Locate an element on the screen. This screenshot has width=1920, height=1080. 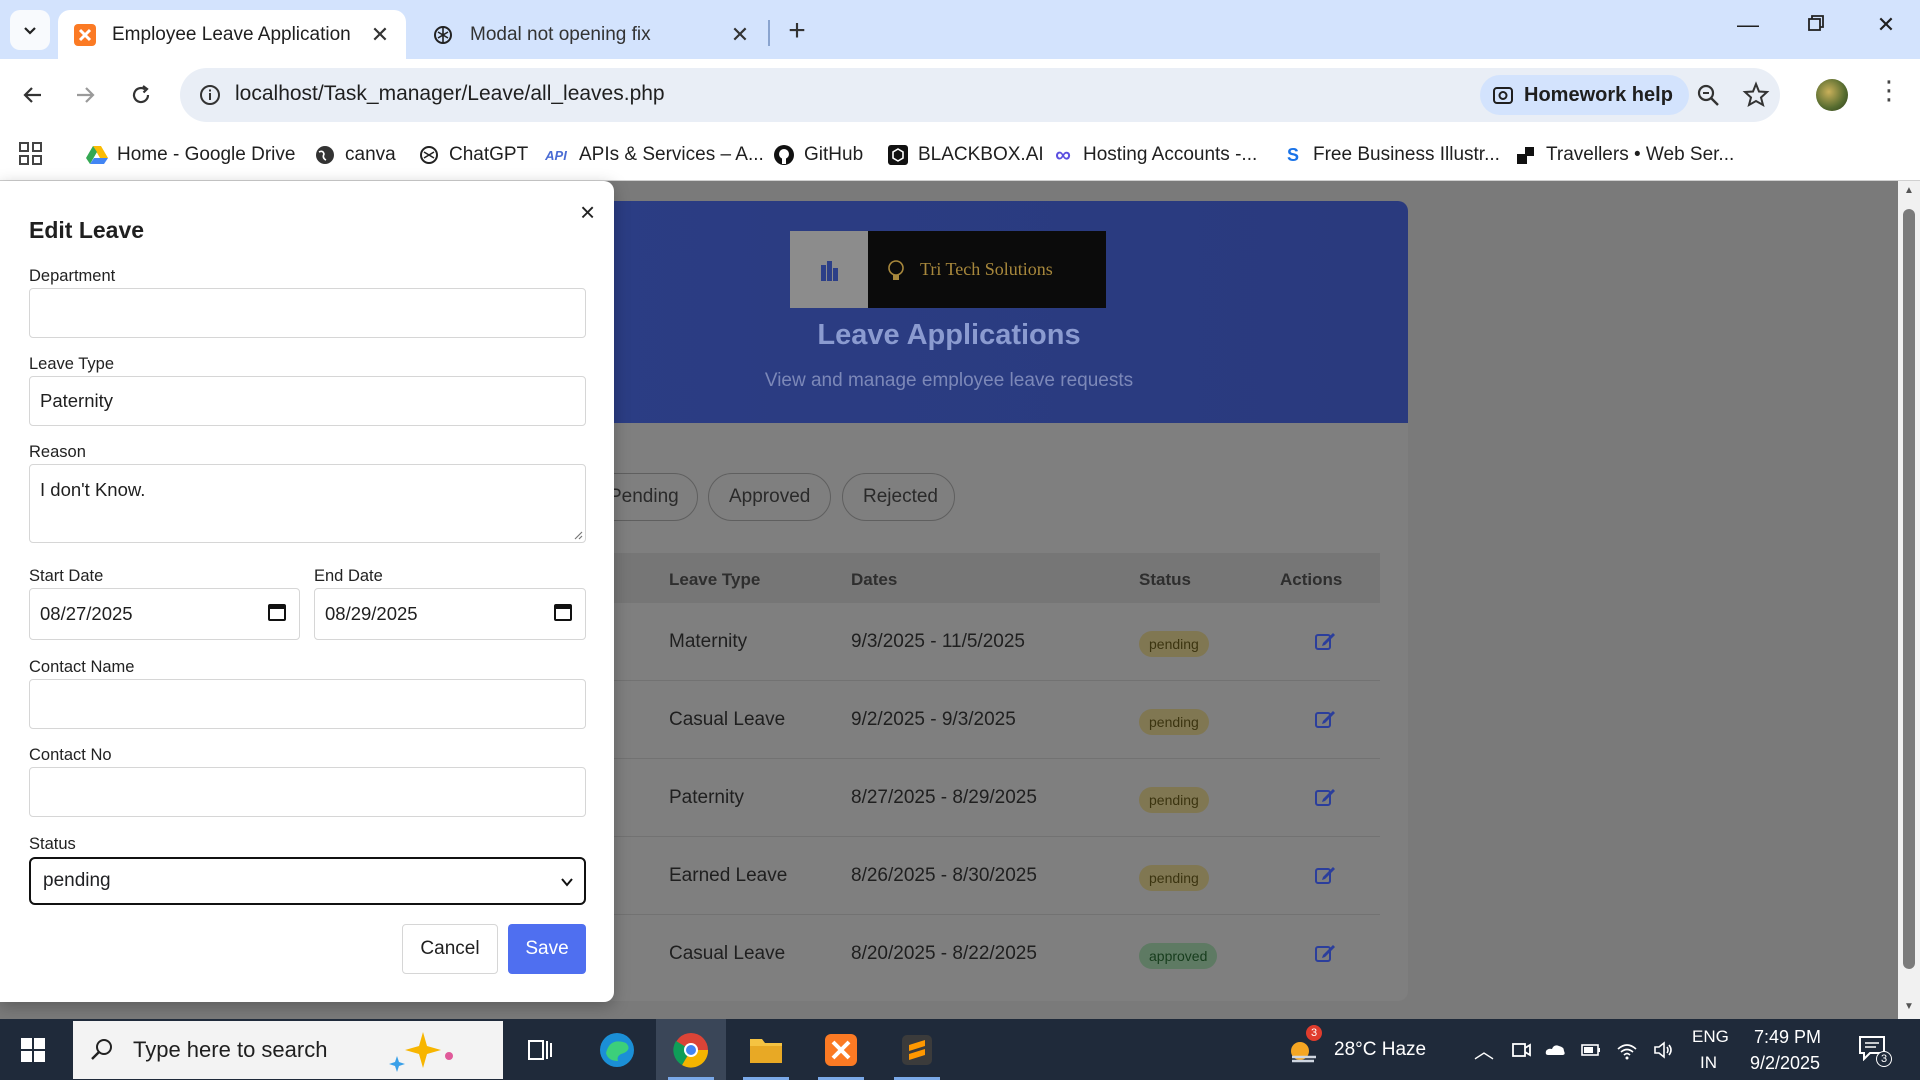
page-scrollbar: ▲ ▼ is located at coordinates (1909, 600).